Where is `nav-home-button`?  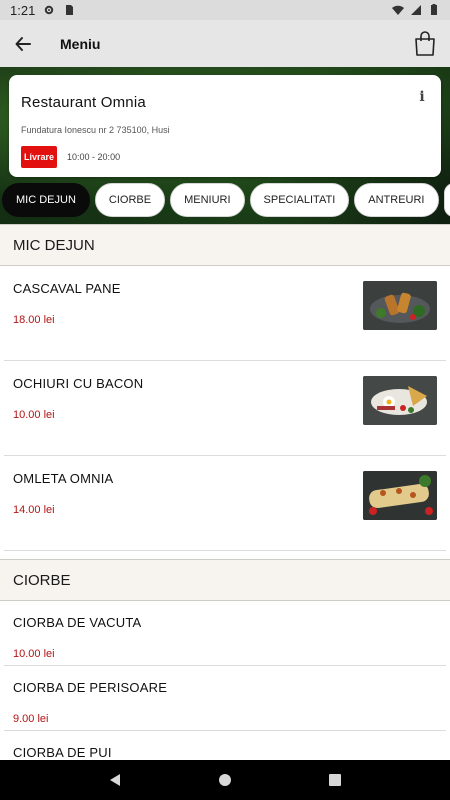
nav-home-button is located at coordinates (225, 780).